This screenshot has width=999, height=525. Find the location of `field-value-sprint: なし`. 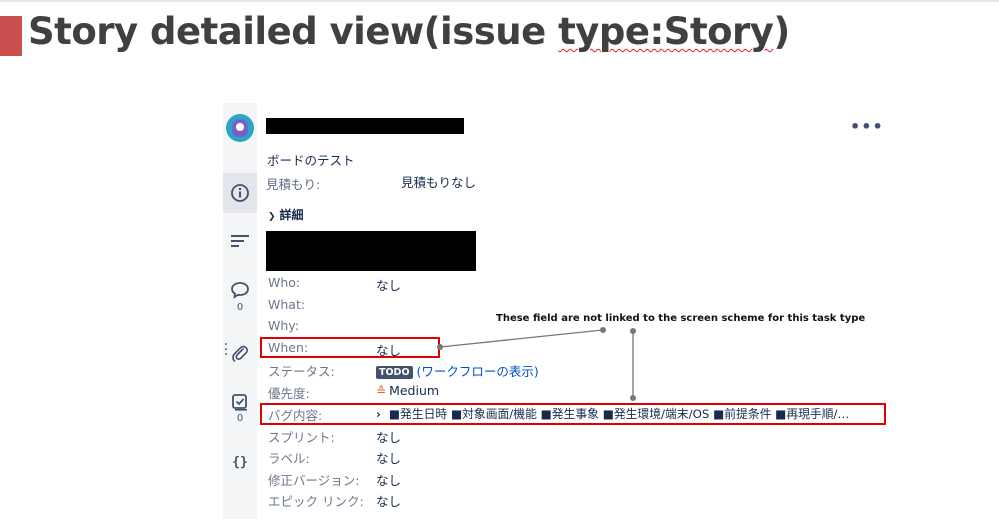

field-value-sprint: なし is located at coordinates (388, 436).